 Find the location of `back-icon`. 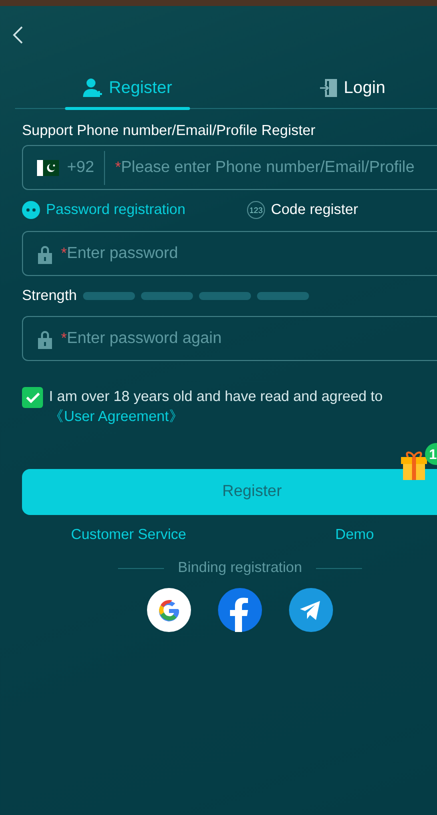

back-icon is located at coordinates (17, 35).